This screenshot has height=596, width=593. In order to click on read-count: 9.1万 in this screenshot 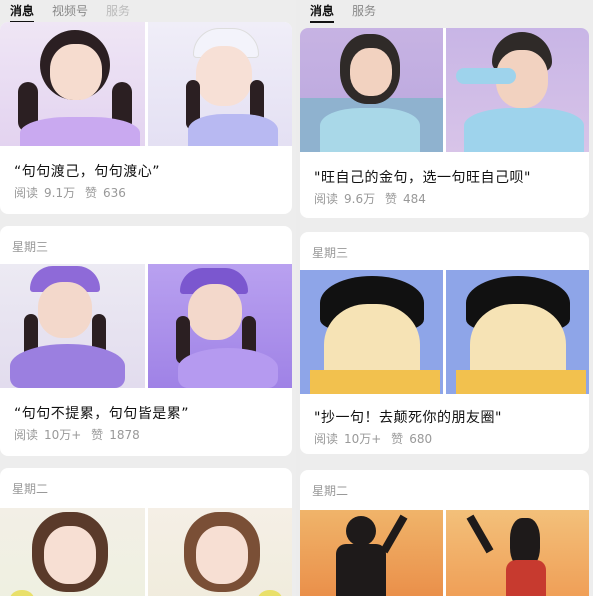, I will do `click(60, 193)`.